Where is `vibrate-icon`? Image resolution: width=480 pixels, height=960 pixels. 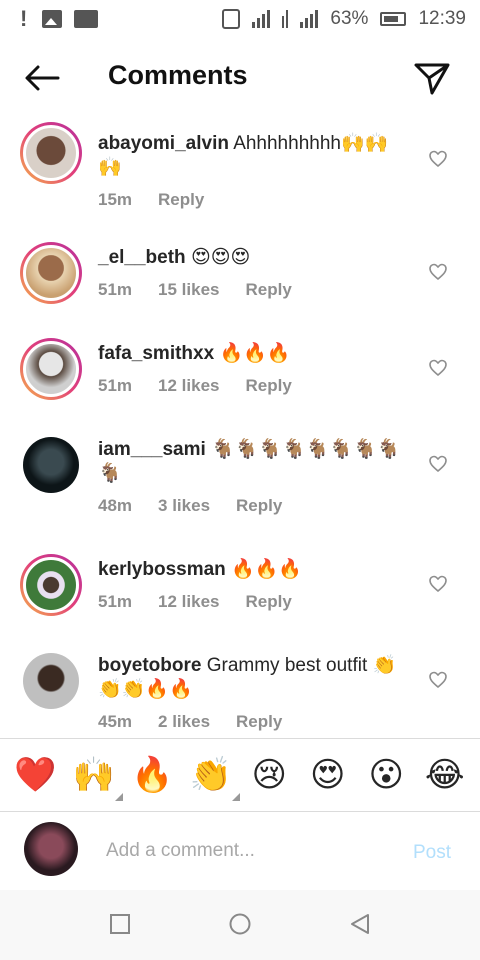
vibrate-icon is located at coordinates (231, 19).